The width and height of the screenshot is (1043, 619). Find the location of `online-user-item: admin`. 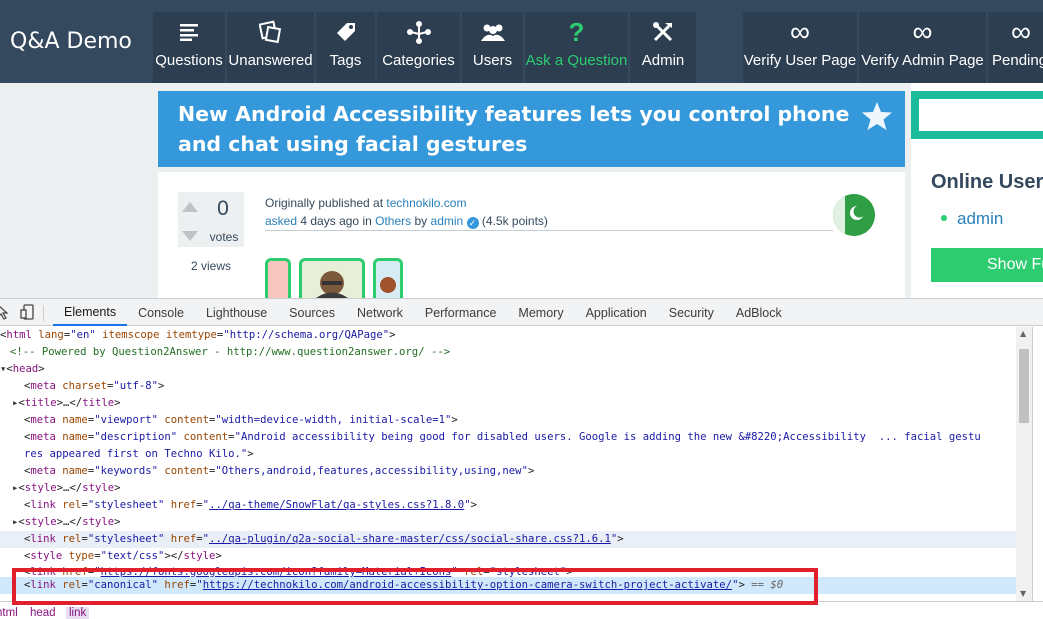

online-user-item: admin is located at coordinates (972, 219).